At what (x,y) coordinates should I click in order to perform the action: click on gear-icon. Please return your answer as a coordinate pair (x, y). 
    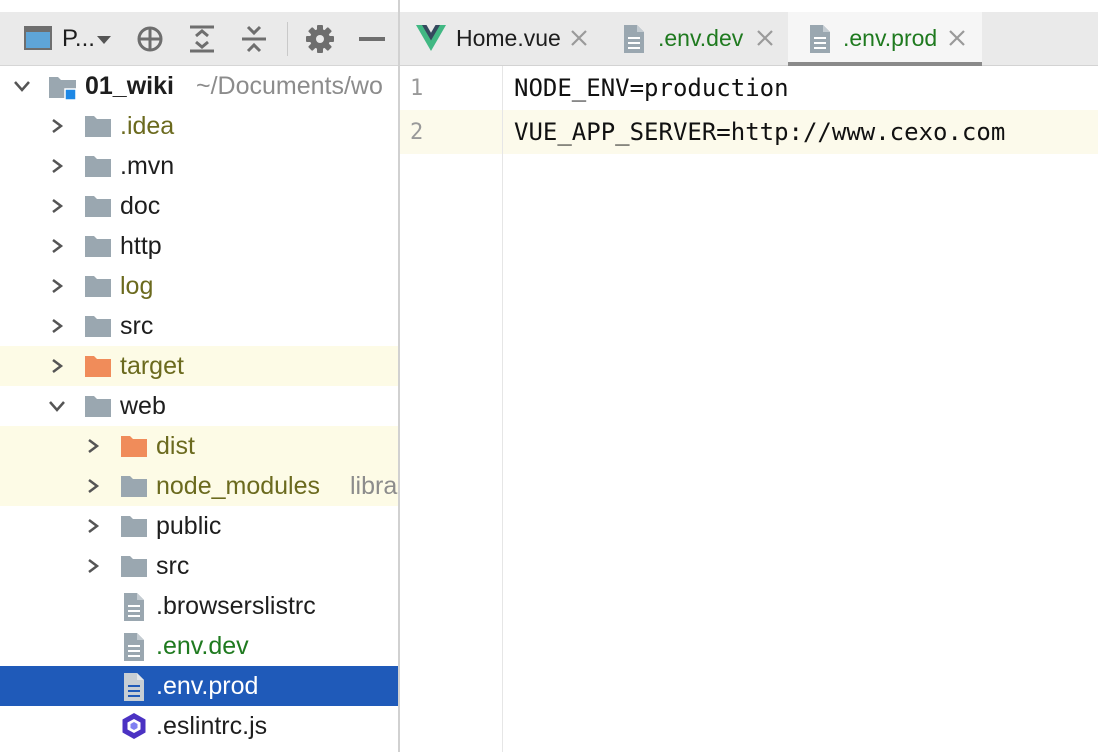
    Looking at the image, I should click on (320, 38).